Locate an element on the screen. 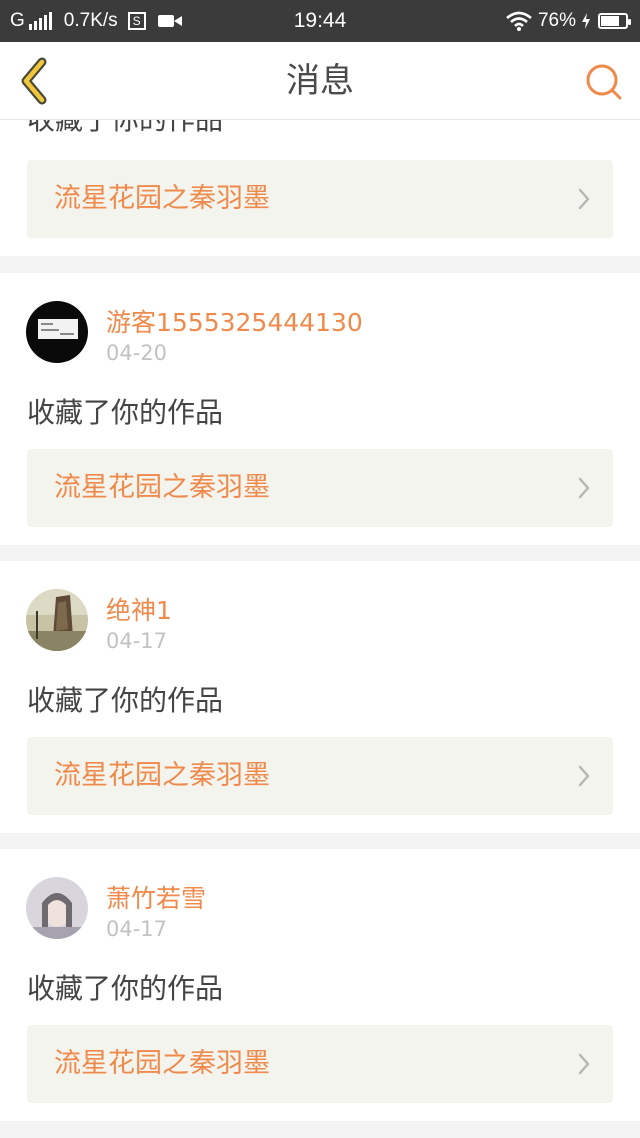  search-button is located at coordinates (604, 82).